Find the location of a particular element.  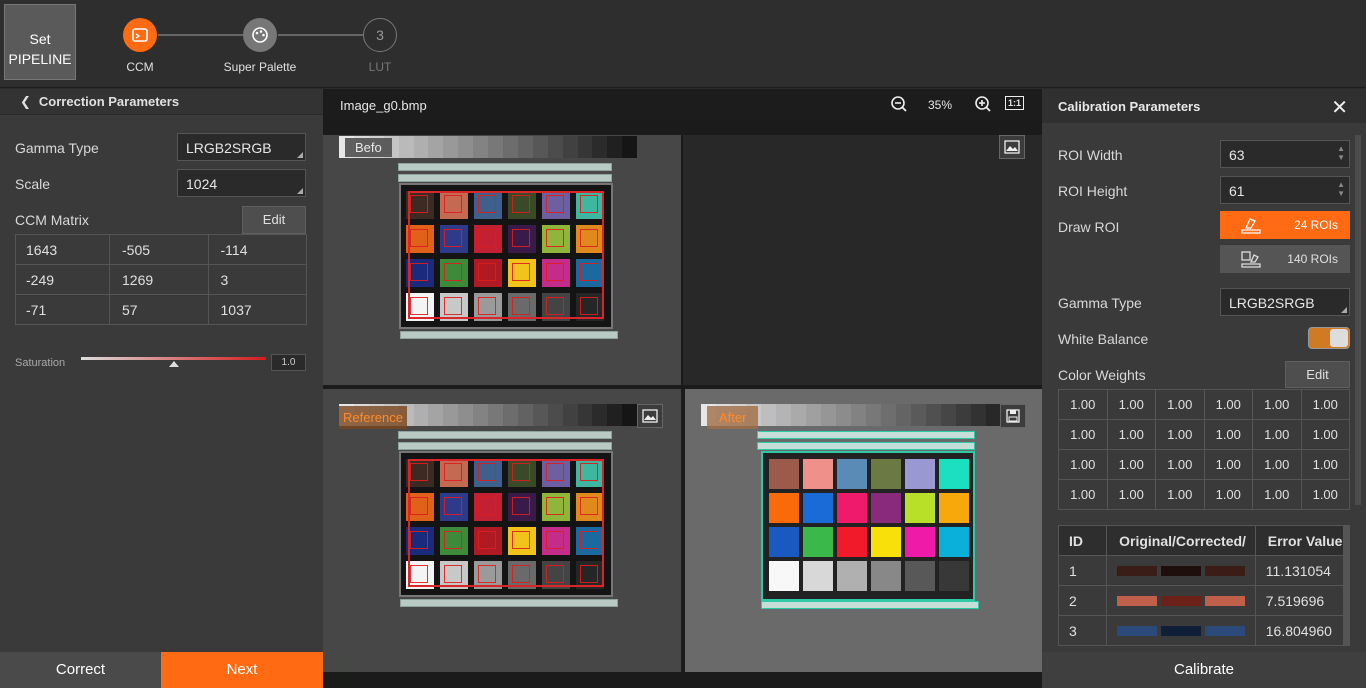

results-header-cell: ID is located at coordinates (1082, 540).